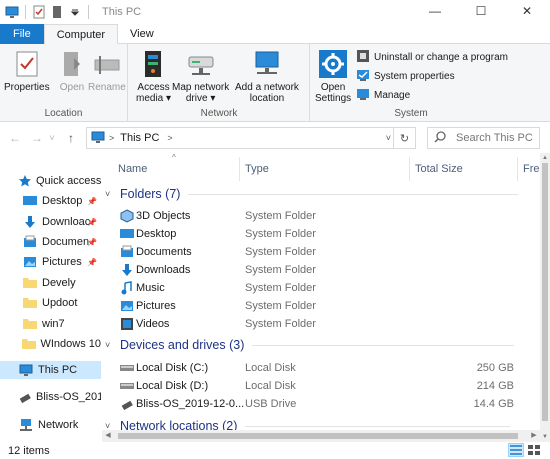 Image resolution: width=550 pixels, height=459 pixels. What do you see at coordinates (163, 270) in the screenshot?
I see `row-name: Downloads` at bounding box center [163, 270].